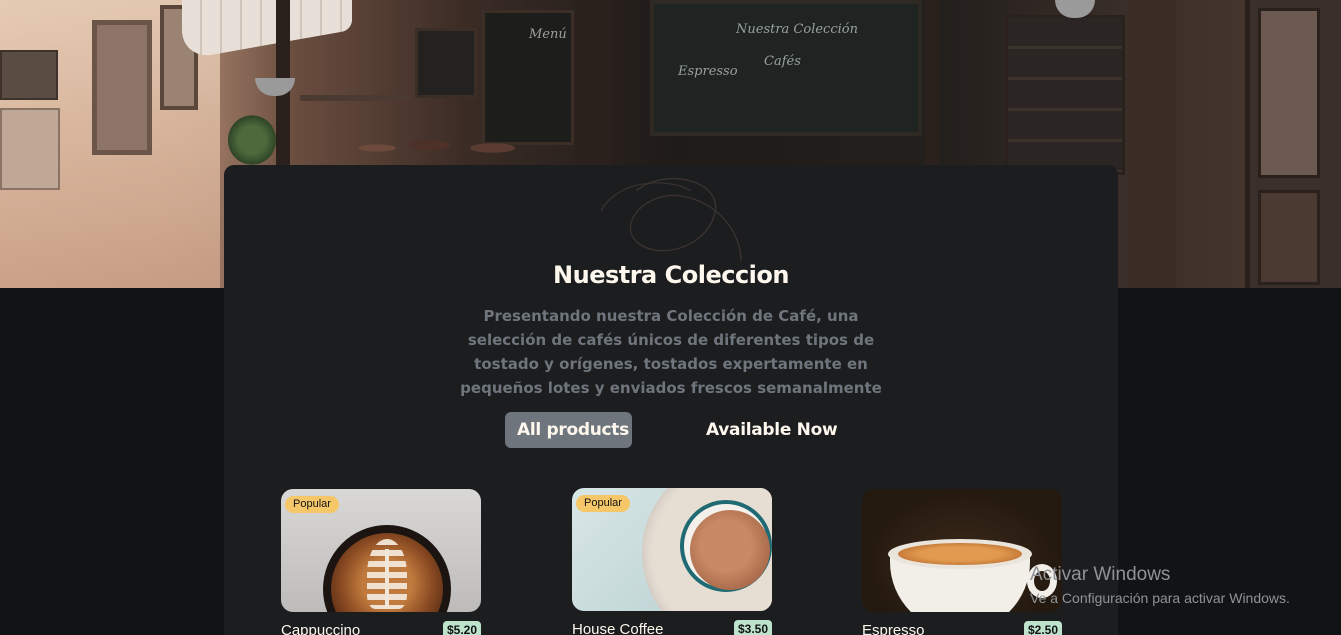 The height and width of the screenshot is (635, 1341). Describe the element at coordinates (122, 87) in the screenshot. I see `storefront-window` at that location.